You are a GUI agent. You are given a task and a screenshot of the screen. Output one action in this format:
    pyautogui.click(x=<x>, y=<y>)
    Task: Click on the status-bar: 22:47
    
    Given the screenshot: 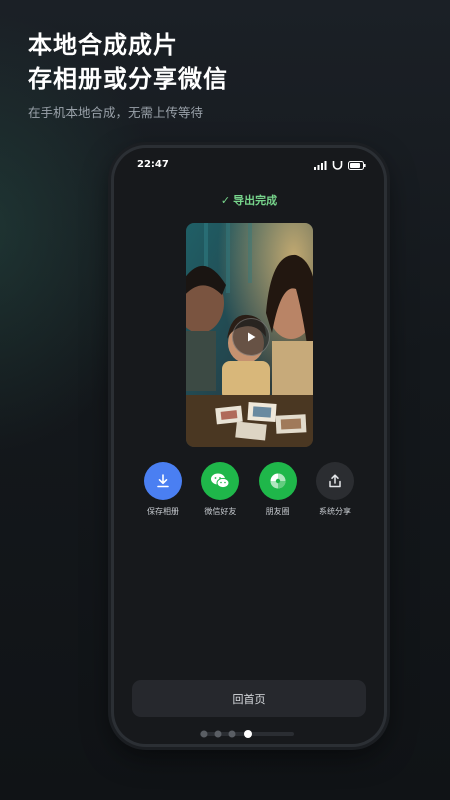 What is the action you would take?
    pyautogui.click(x=249, y=167)
    